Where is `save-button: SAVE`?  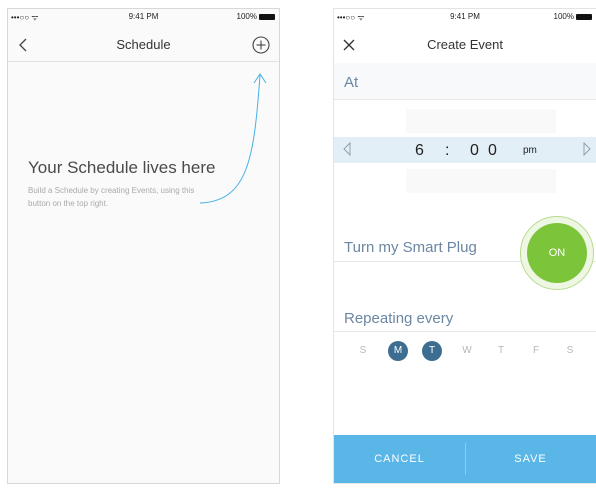 save-button: SAVE is located at coordinates (530, 459).